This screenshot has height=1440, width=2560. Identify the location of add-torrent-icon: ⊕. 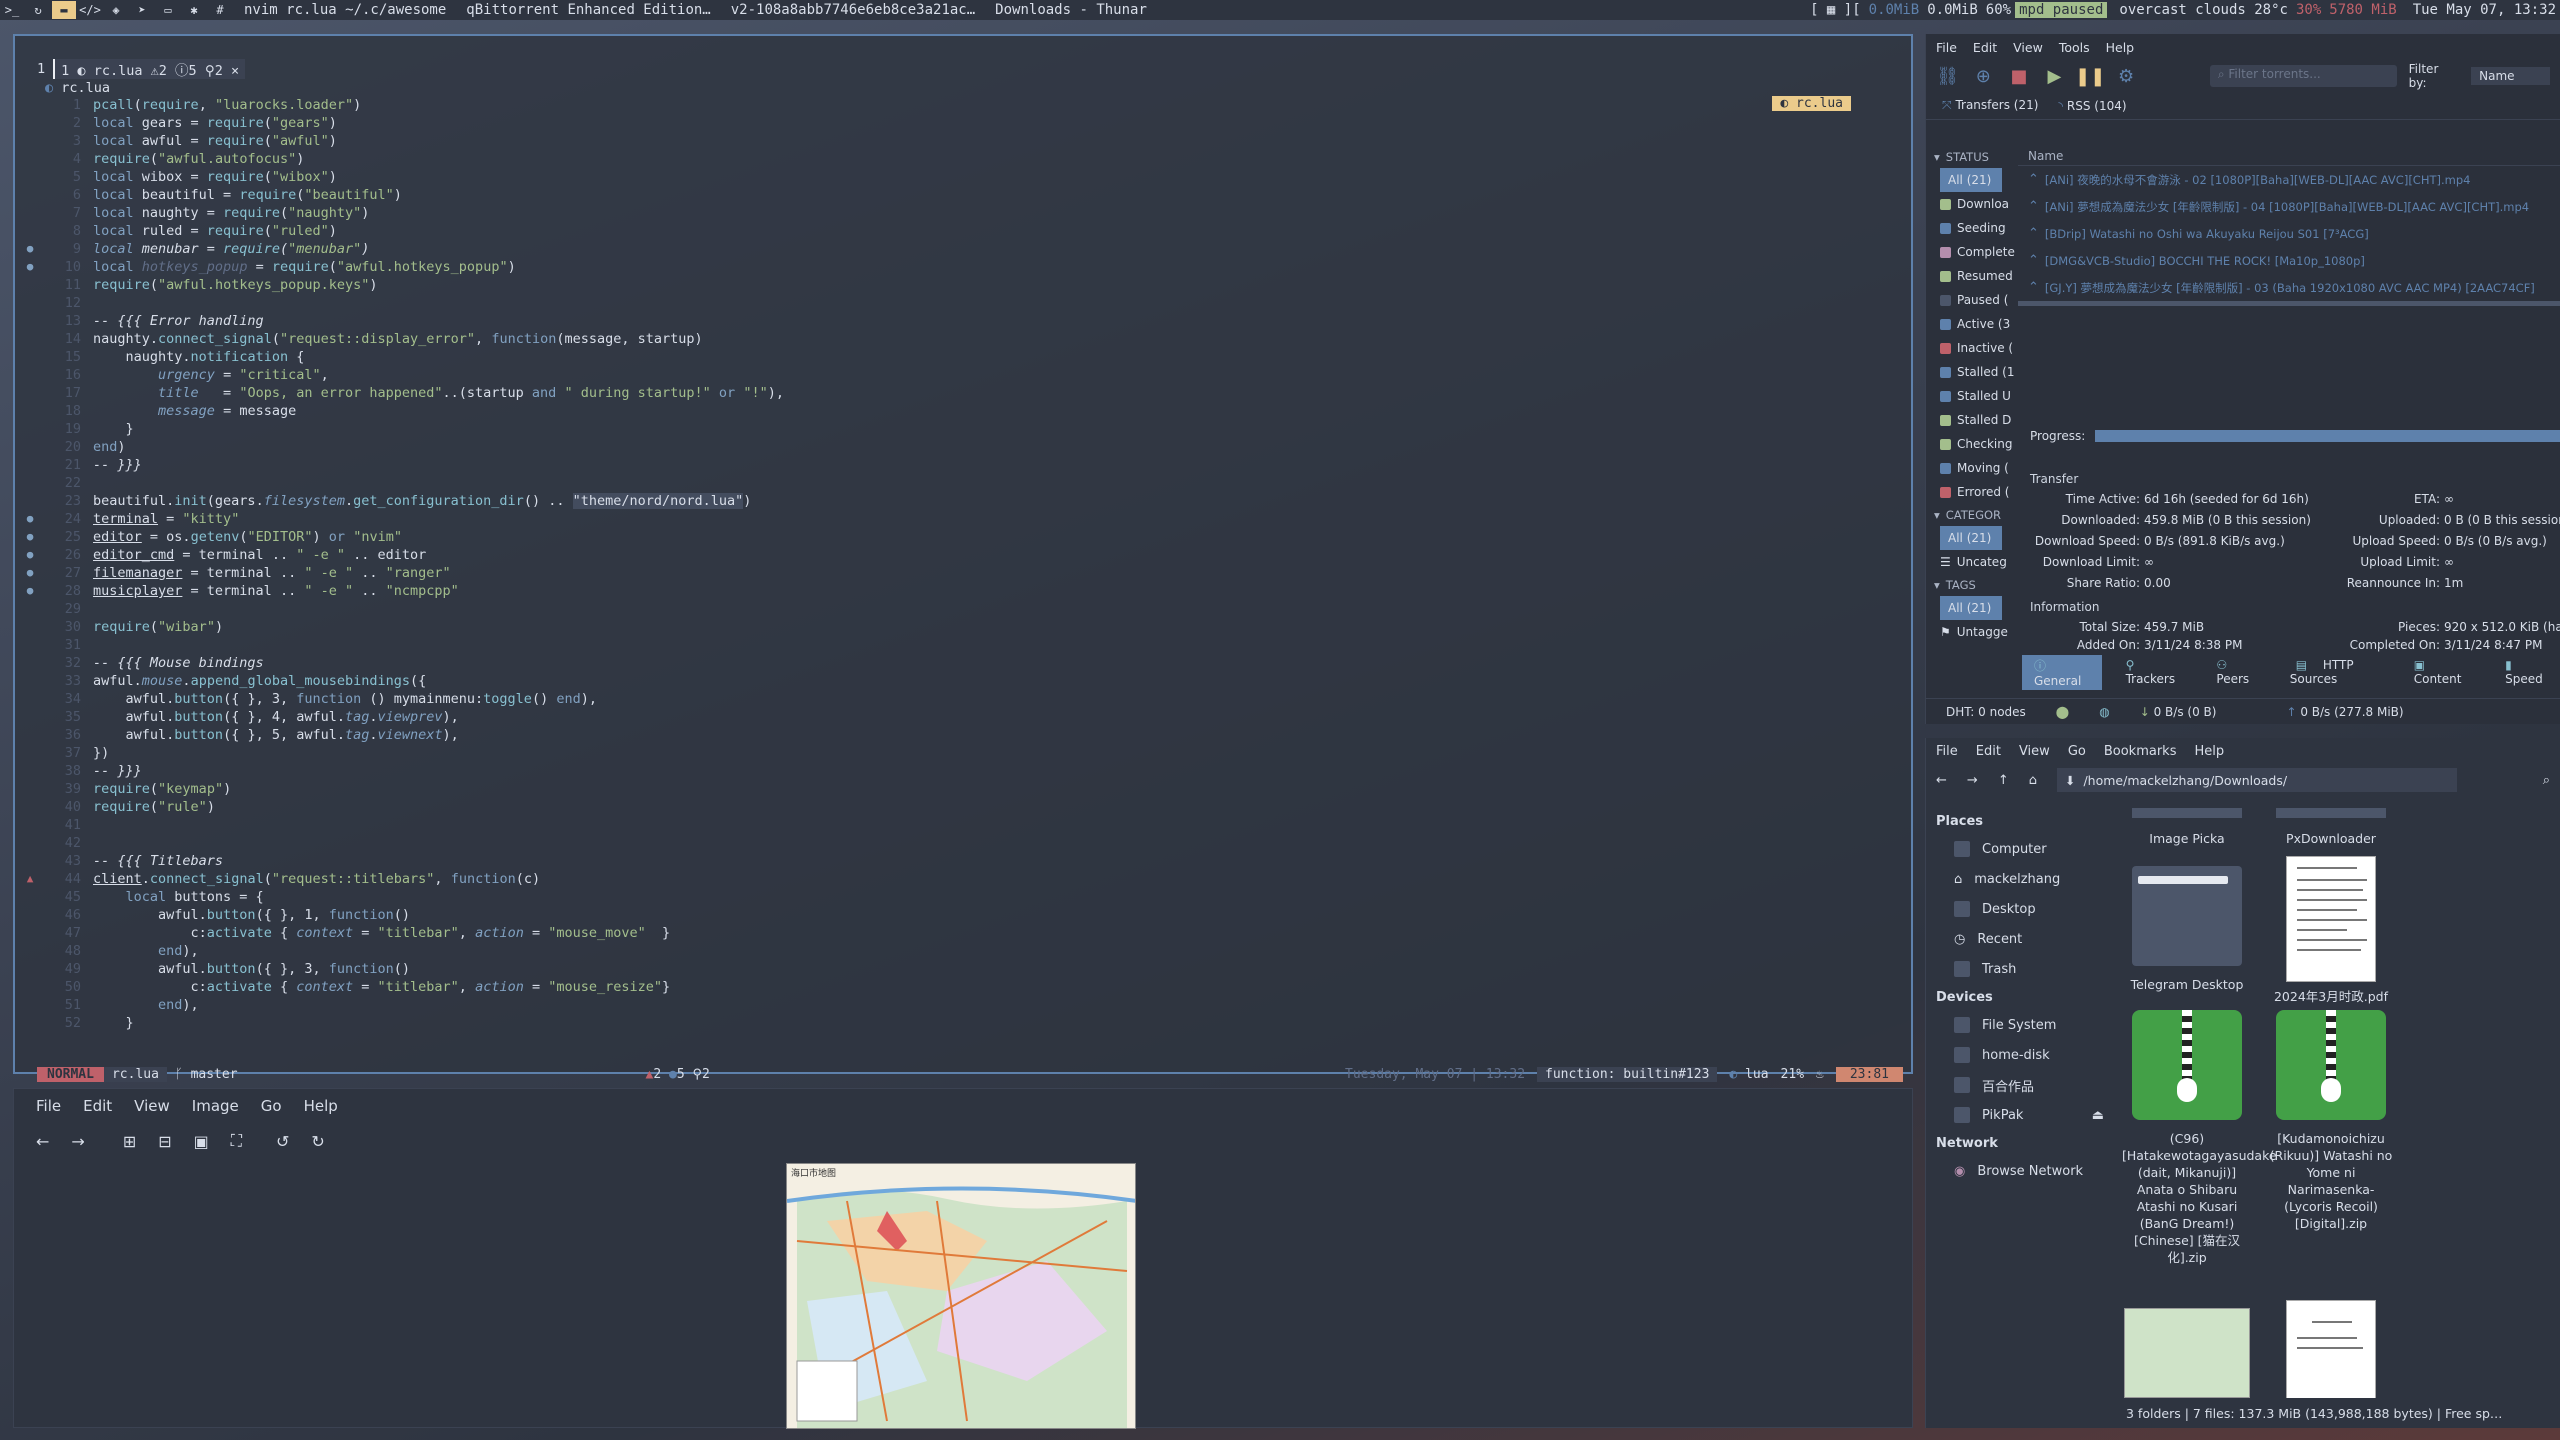
(1984, 76).